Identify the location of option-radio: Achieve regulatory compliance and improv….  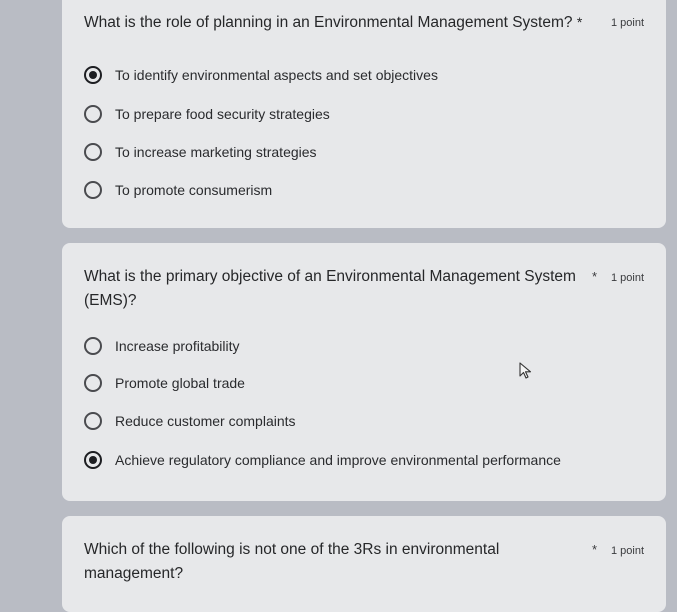
(322, 460).